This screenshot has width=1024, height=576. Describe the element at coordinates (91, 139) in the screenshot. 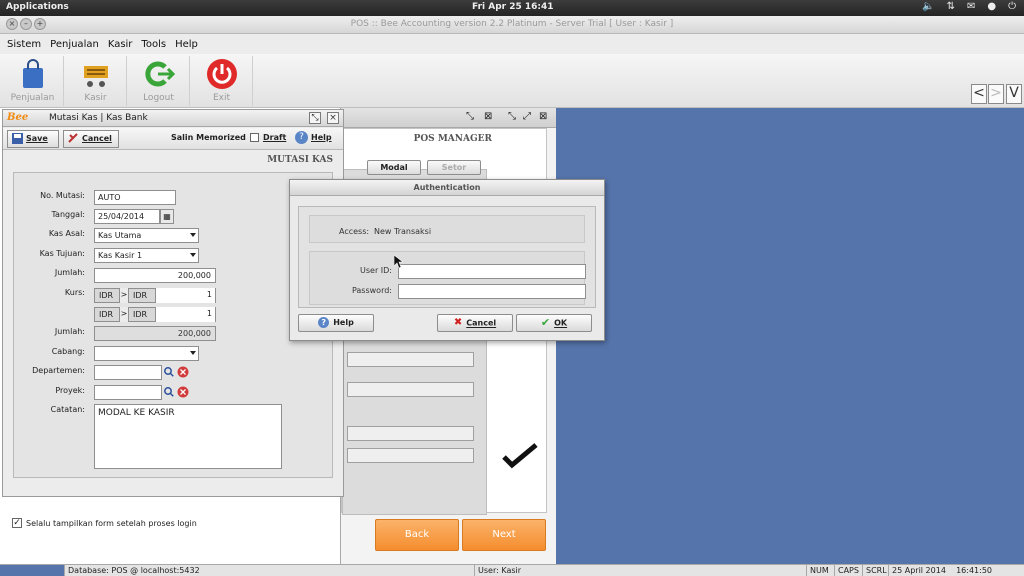

I see `cancel-button: Cancel` at that location.